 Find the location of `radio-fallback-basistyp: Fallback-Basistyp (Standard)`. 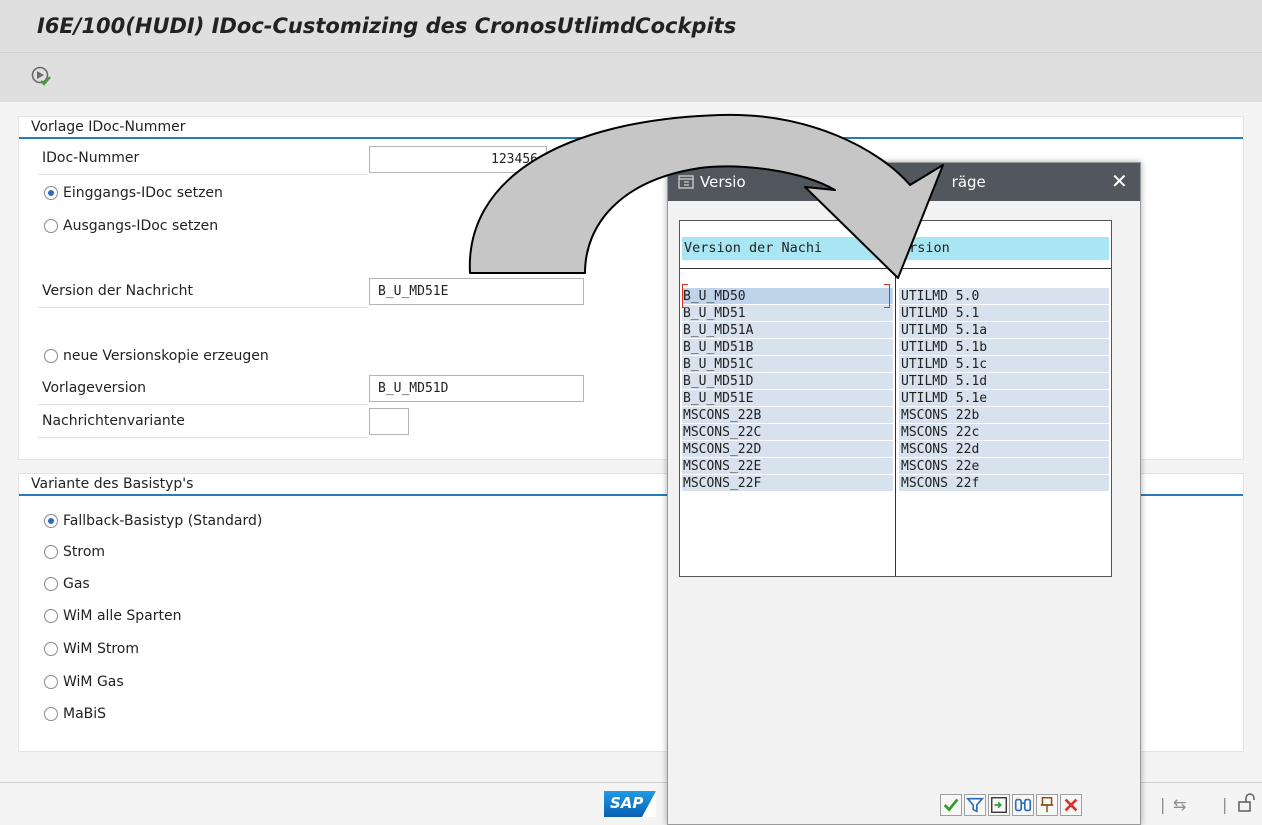

radio-fallback-basistyp: Fallback-Basistyp (Standard) is located at coordinates (153, 521).